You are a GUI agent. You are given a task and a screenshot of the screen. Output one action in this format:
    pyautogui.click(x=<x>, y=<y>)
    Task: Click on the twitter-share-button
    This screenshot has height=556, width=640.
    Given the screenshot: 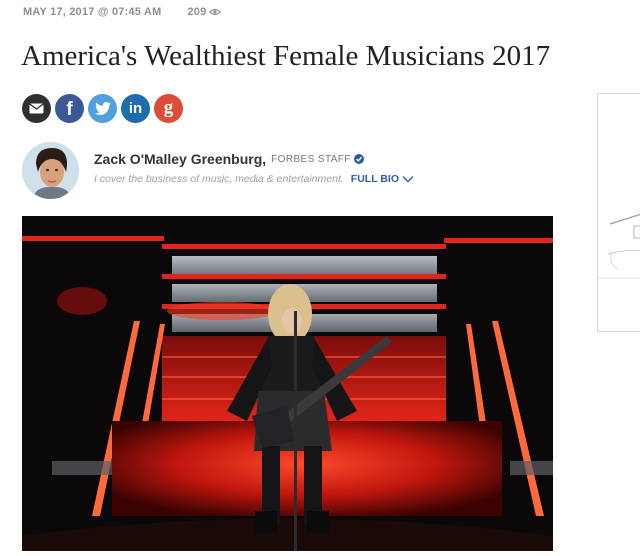 What is the action you would take?
    pyautogui.click(x=102, y=108)
    